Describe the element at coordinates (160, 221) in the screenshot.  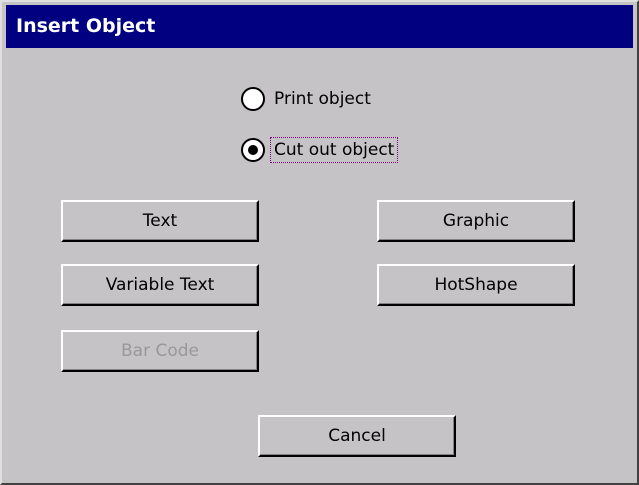
I see `text-button: Text` at that location.